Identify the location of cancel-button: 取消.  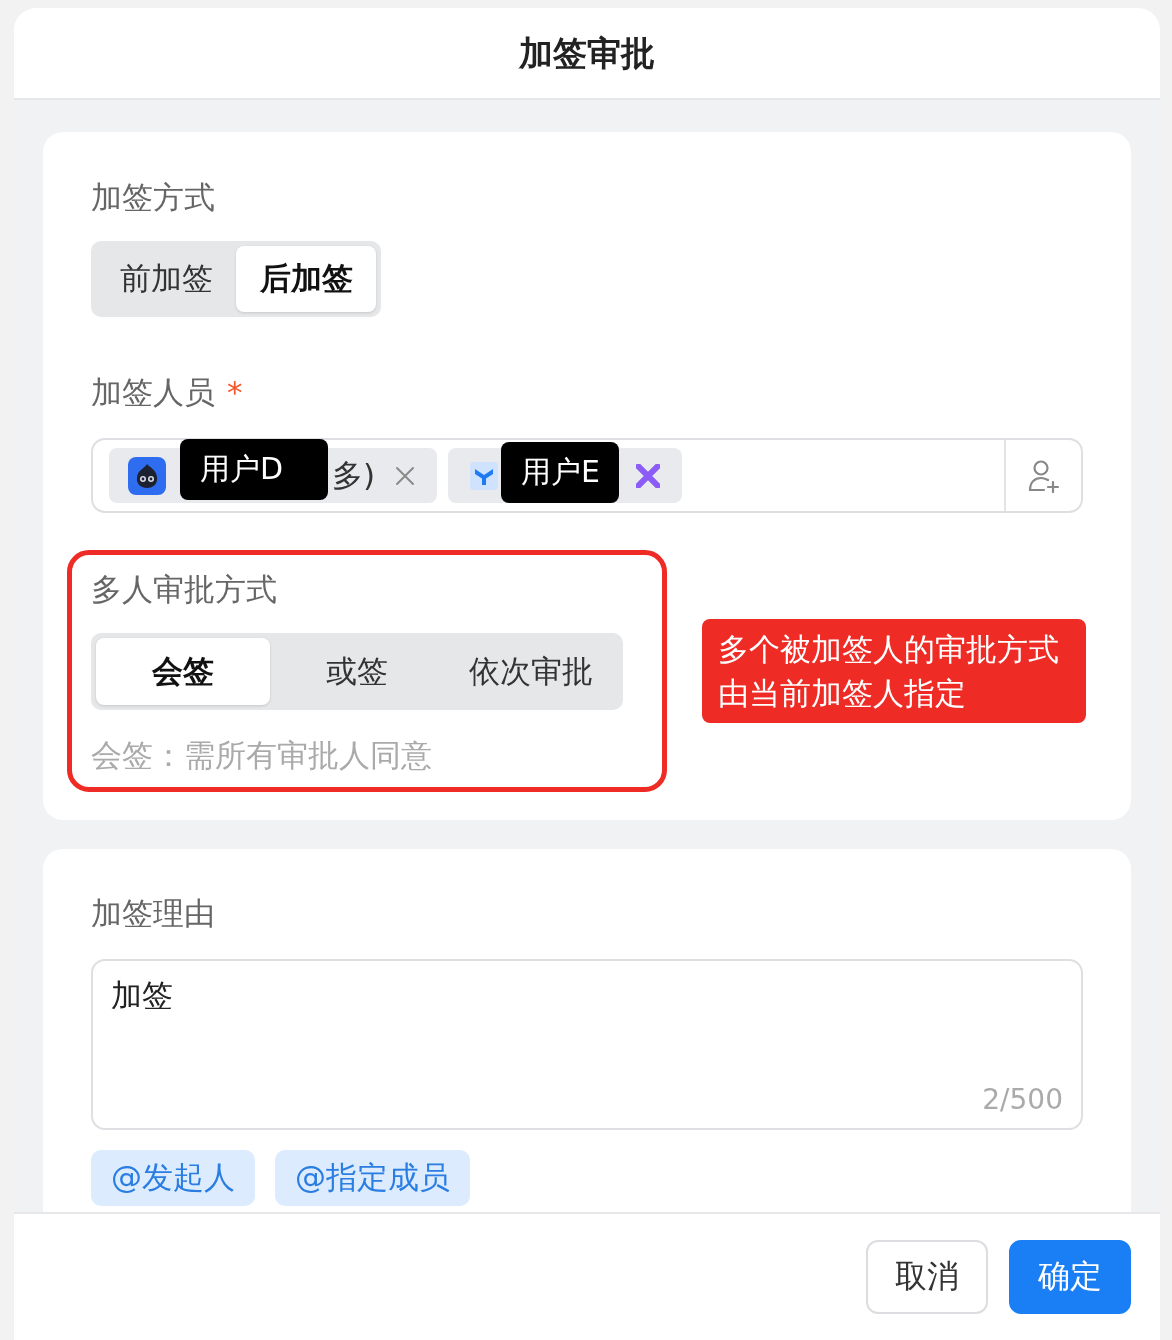
(927, 1277).